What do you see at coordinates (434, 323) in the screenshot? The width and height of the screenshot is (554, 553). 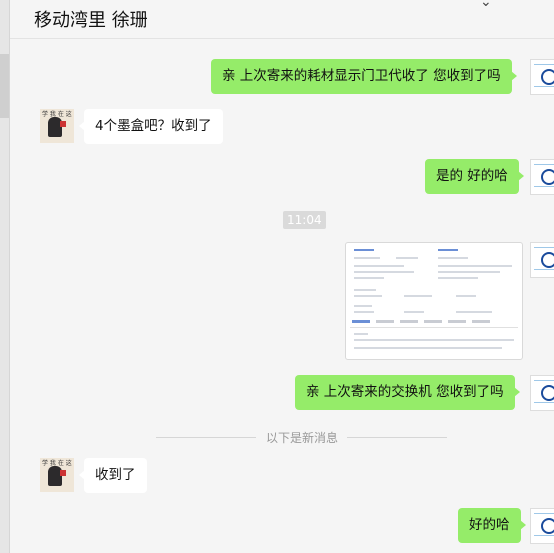 I see `screenshot-tabs` at bounding box center [434, 323].